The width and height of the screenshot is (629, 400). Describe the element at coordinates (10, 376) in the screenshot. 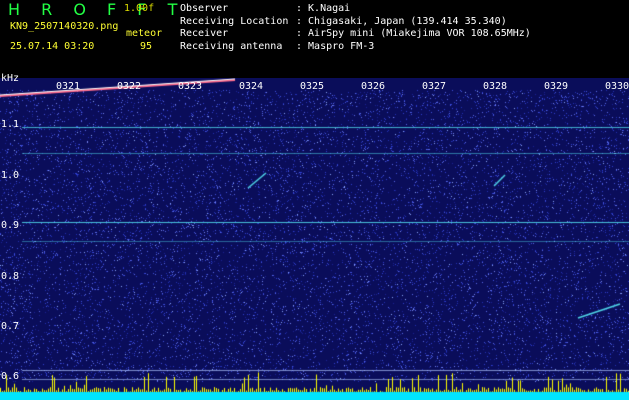

I see `y-tick-label: 0.6` at that location.